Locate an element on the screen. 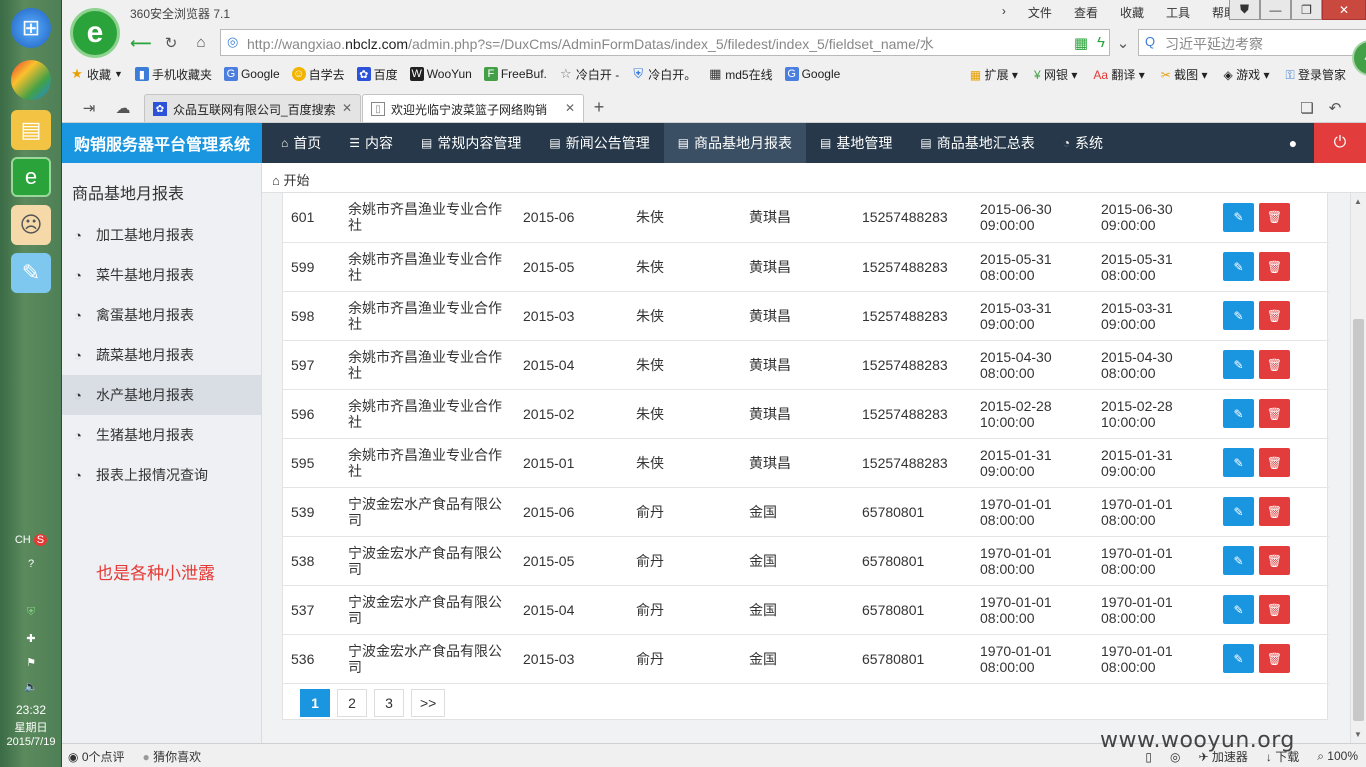  fav-item: F FreeBuf. is located at coordinates (515, 74).